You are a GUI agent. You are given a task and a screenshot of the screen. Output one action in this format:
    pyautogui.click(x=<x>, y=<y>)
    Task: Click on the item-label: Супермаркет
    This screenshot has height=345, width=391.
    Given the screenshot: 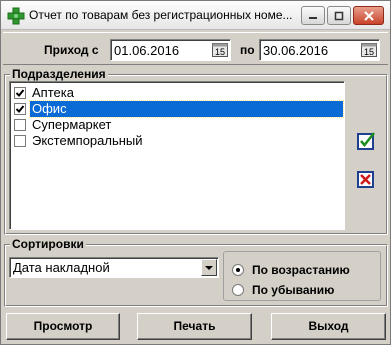 What is the action you would take?
    pyautogui.click(x=72, y=124)
    